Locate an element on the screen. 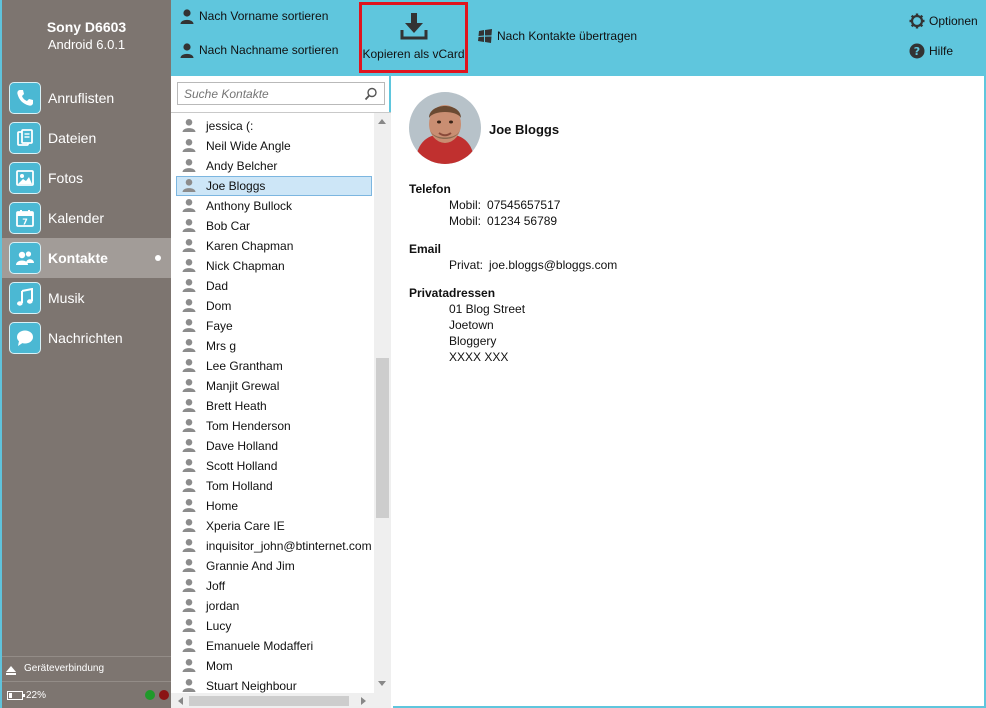 The height and width of the screenshot is (708, 986). files-icon is located at coordinates (25, 138).